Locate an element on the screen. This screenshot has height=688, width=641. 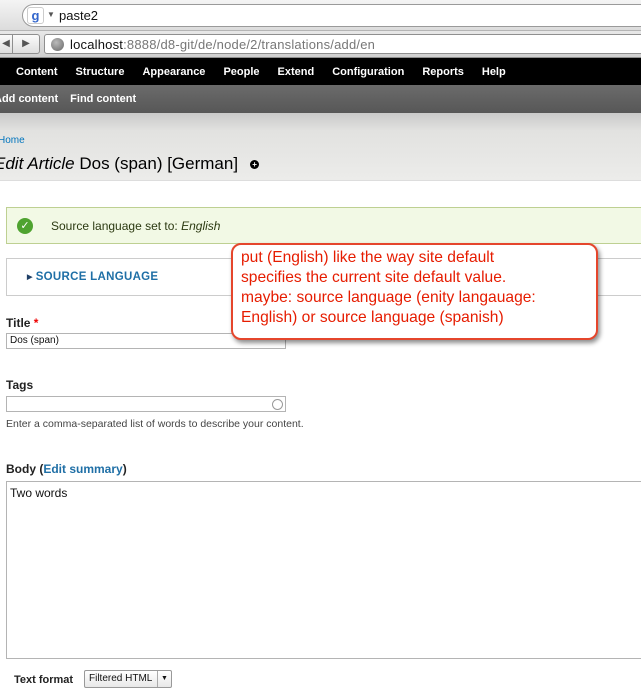
globe-icon is located at coordinates (57, 44).